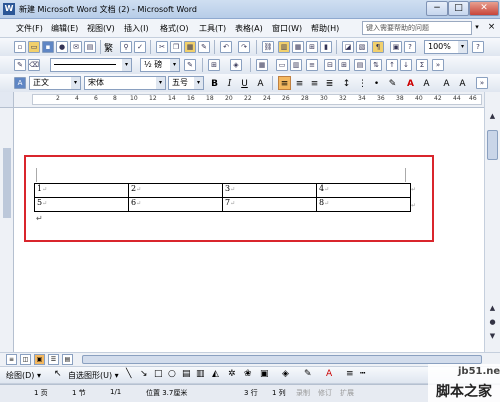  I want to click on arrow-icon: ↘, so click(144, 374).